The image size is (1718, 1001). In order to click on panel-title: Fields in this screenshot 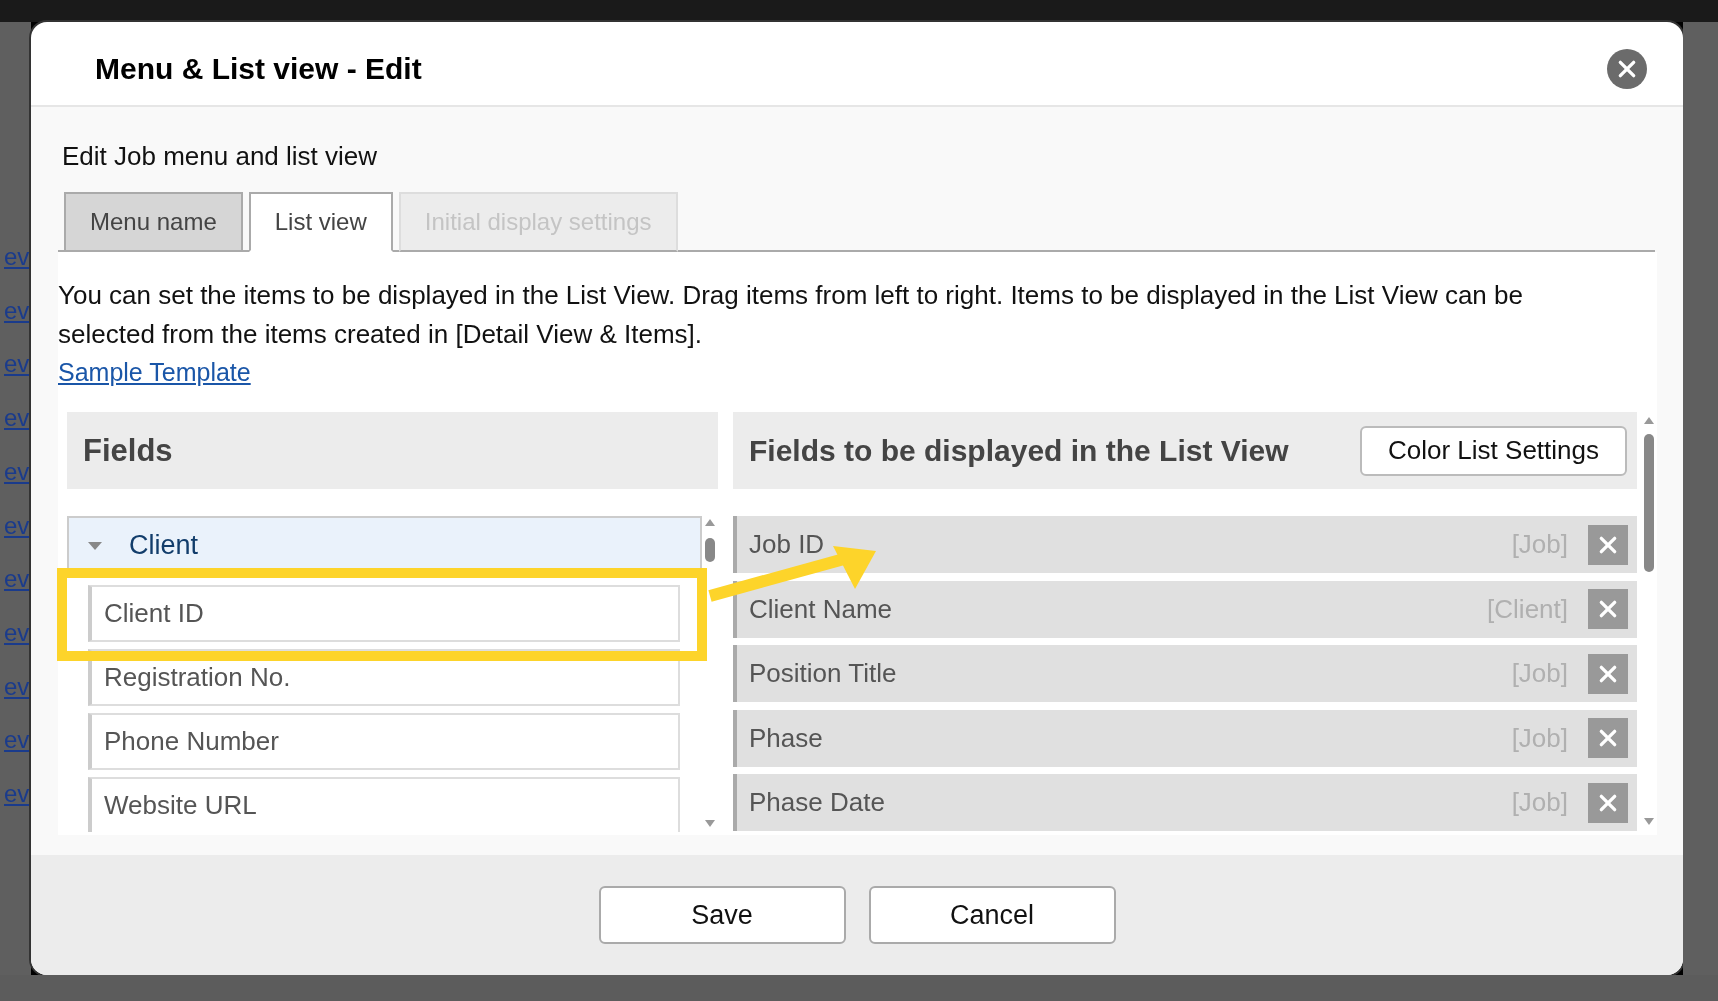, I will do `click(128, 450)`.